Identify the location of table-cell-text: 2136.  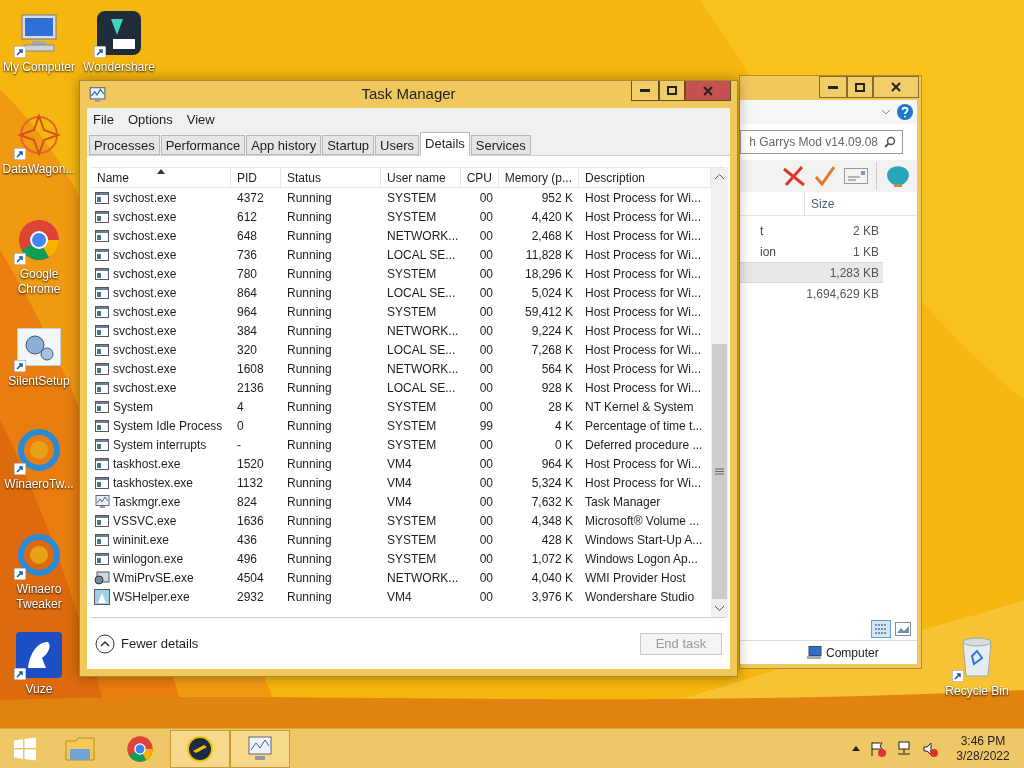
(250, 388).